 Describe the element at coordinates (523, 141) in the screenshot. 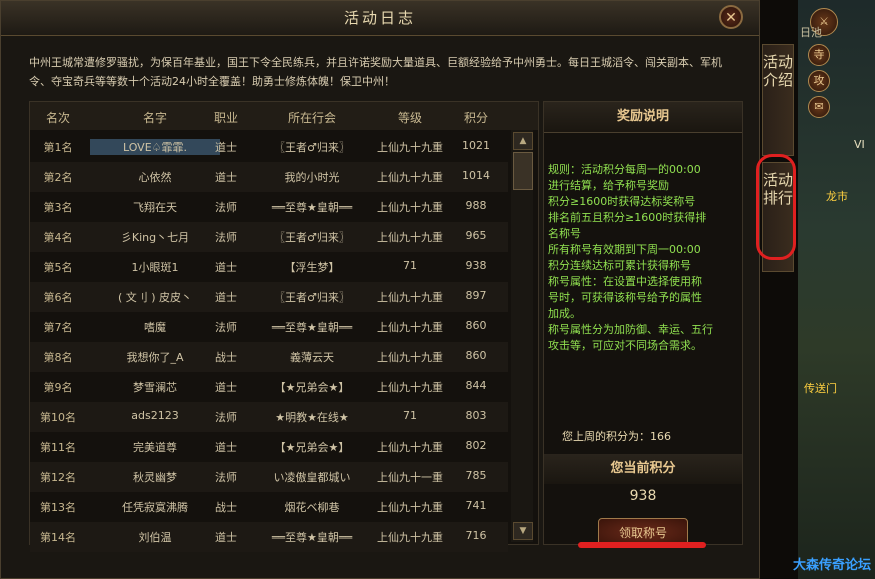

I see `scroll-up-button: ▲` at that location.